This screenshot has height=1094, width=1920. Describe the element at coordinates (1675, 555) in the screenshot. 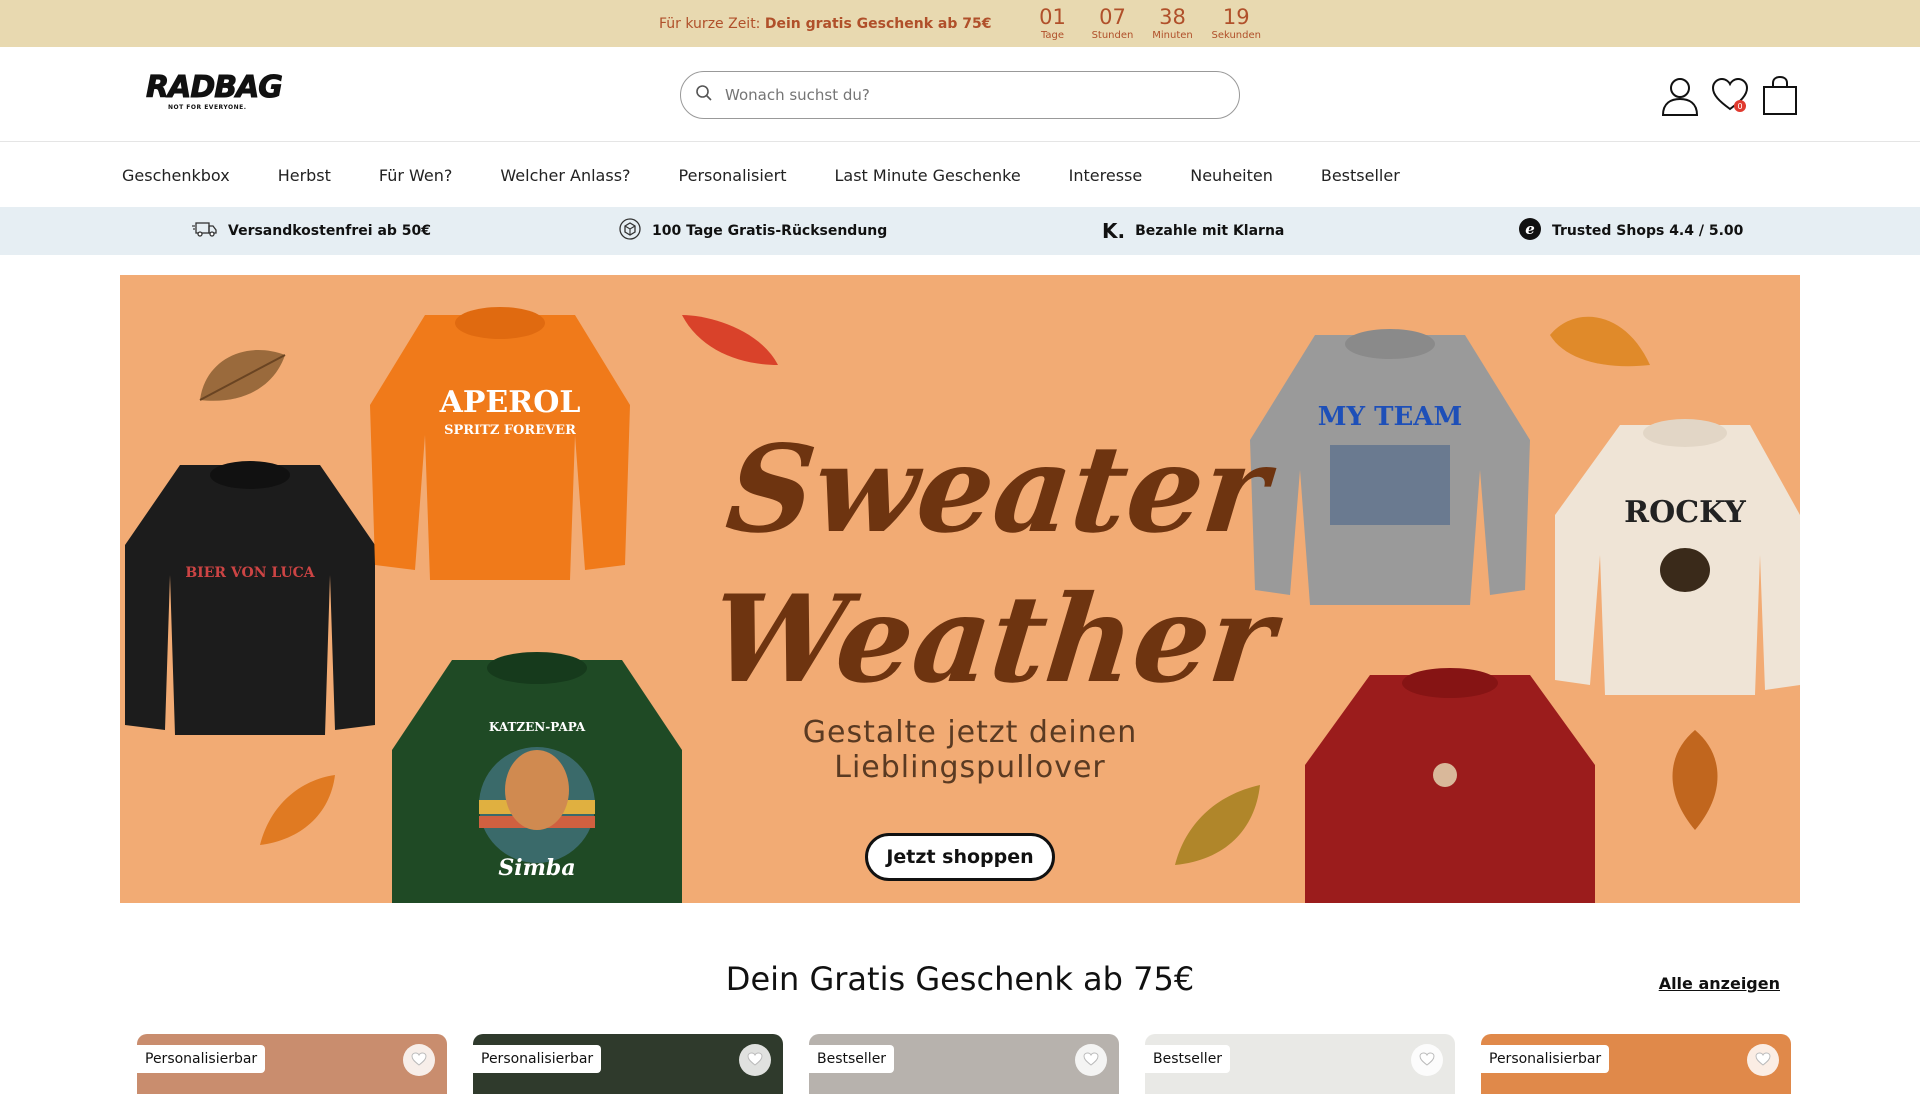

I see `sweater-cream: ROCKY` at that location.